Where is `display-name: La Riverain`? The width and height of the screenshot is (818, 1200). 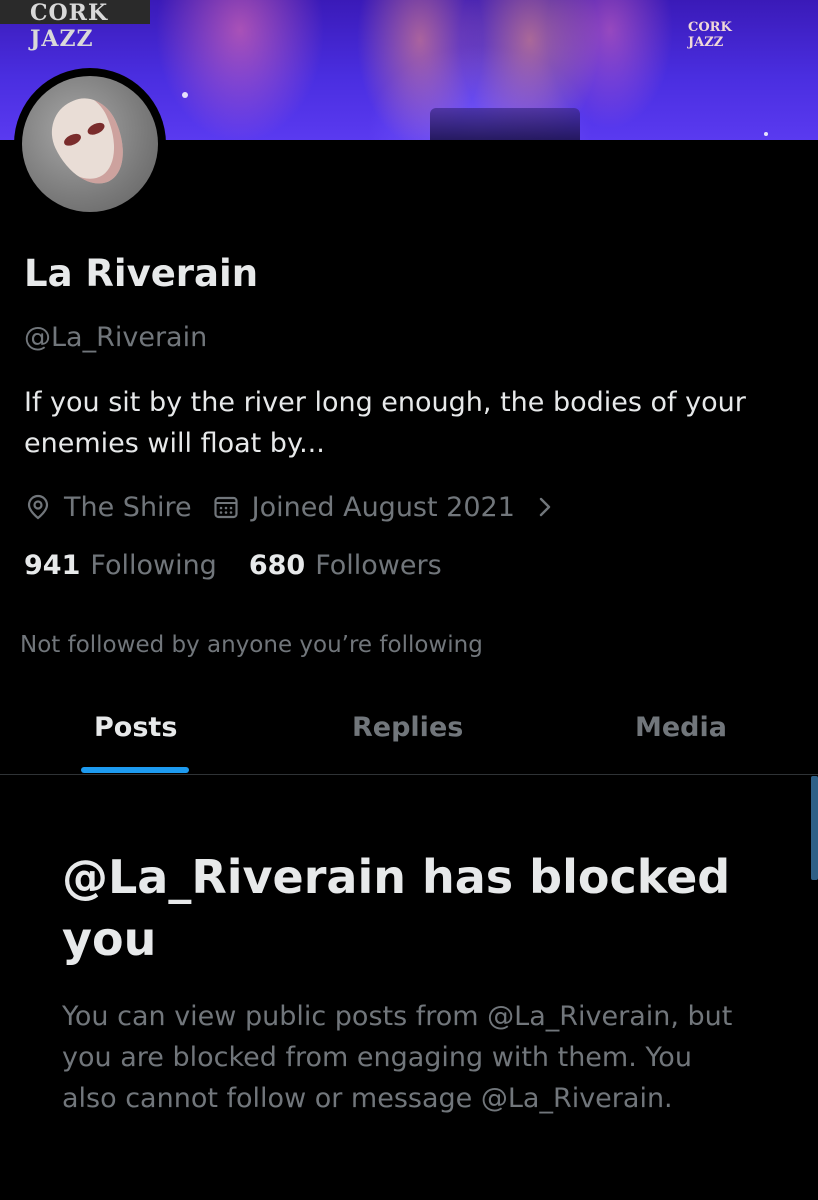 display-name: La Riverain is located at coordinates (141, 273).